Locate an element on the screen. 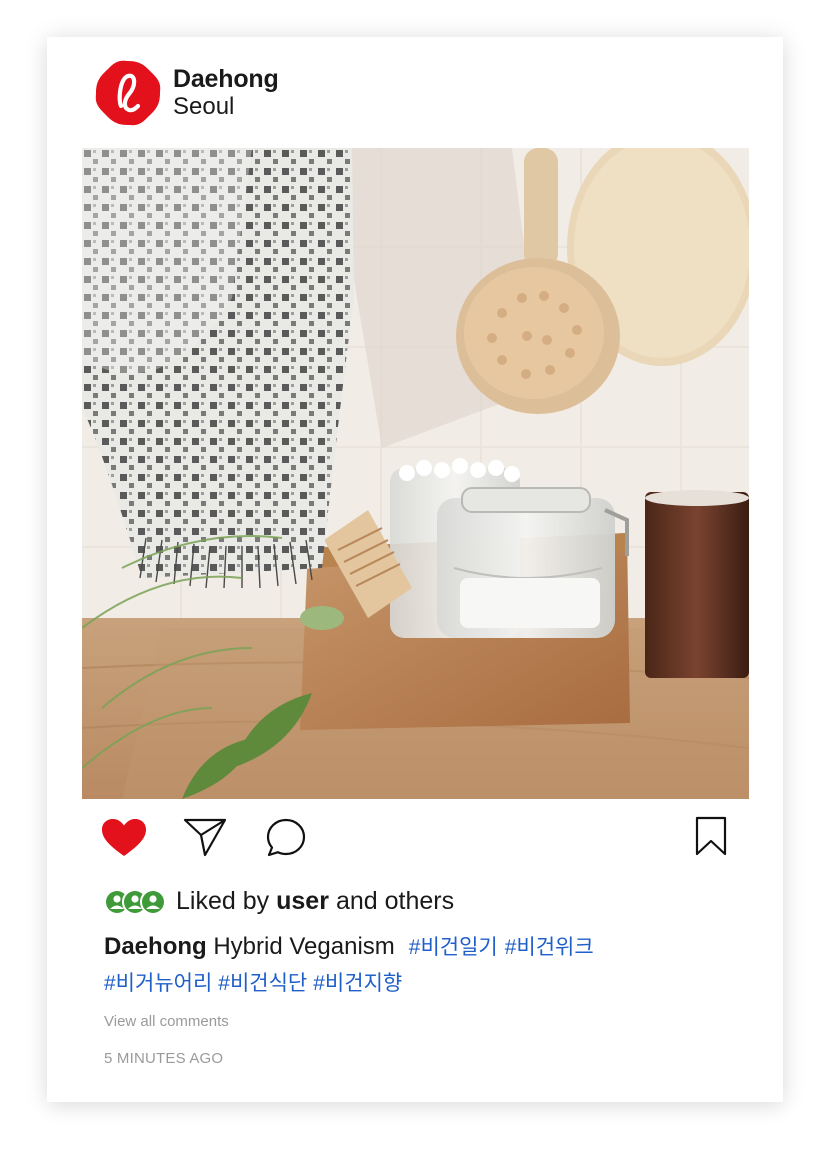 Image resolution: width=830 pixels, height=1149 pixels. likes-suffix: and others is located at coordinates (395, 901).